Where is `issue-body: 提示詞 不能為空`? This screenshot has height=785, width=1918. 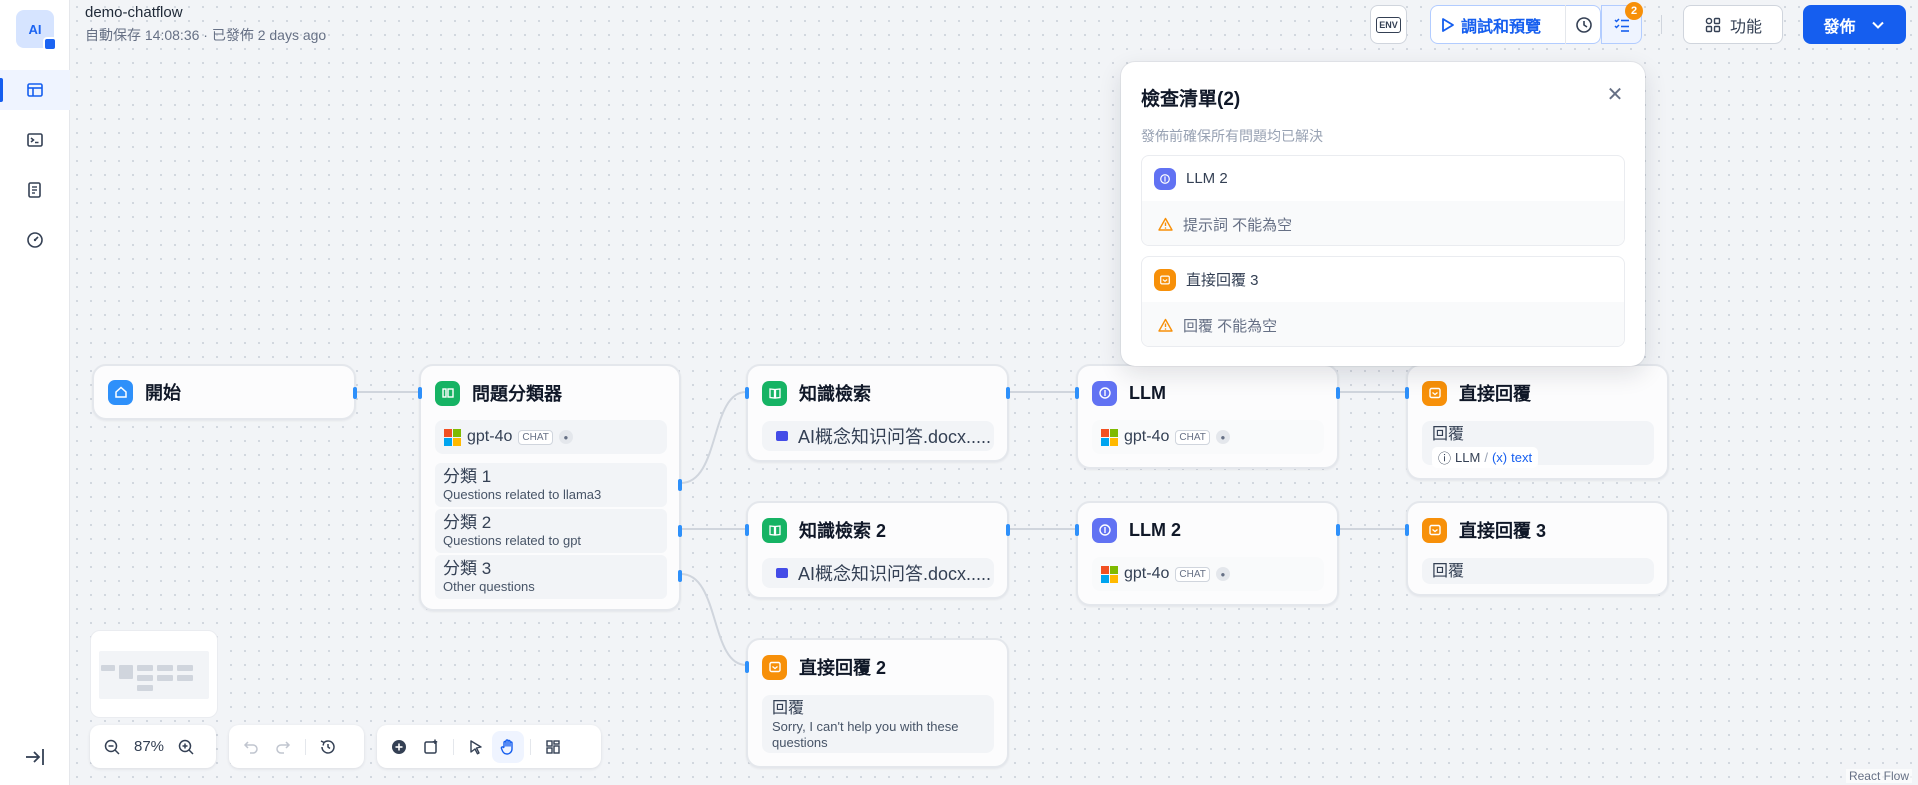
issue-body: 提示詞 不能為空 is located at coordinates (1383, 223).